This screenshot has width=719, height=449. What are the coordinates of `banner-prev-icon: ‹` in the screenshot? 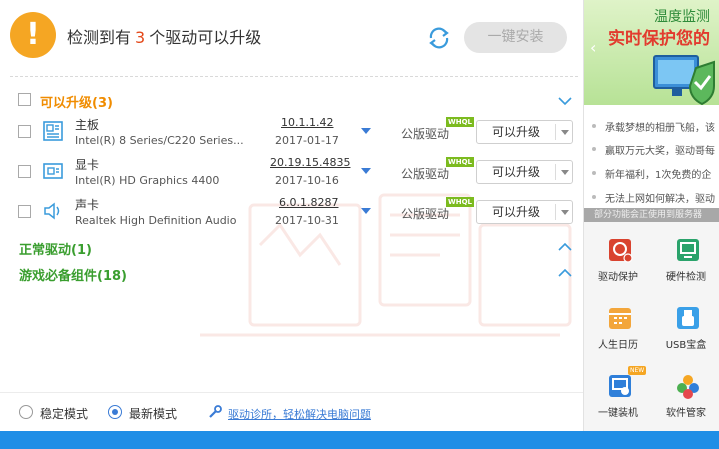 It's located at (593, 47).